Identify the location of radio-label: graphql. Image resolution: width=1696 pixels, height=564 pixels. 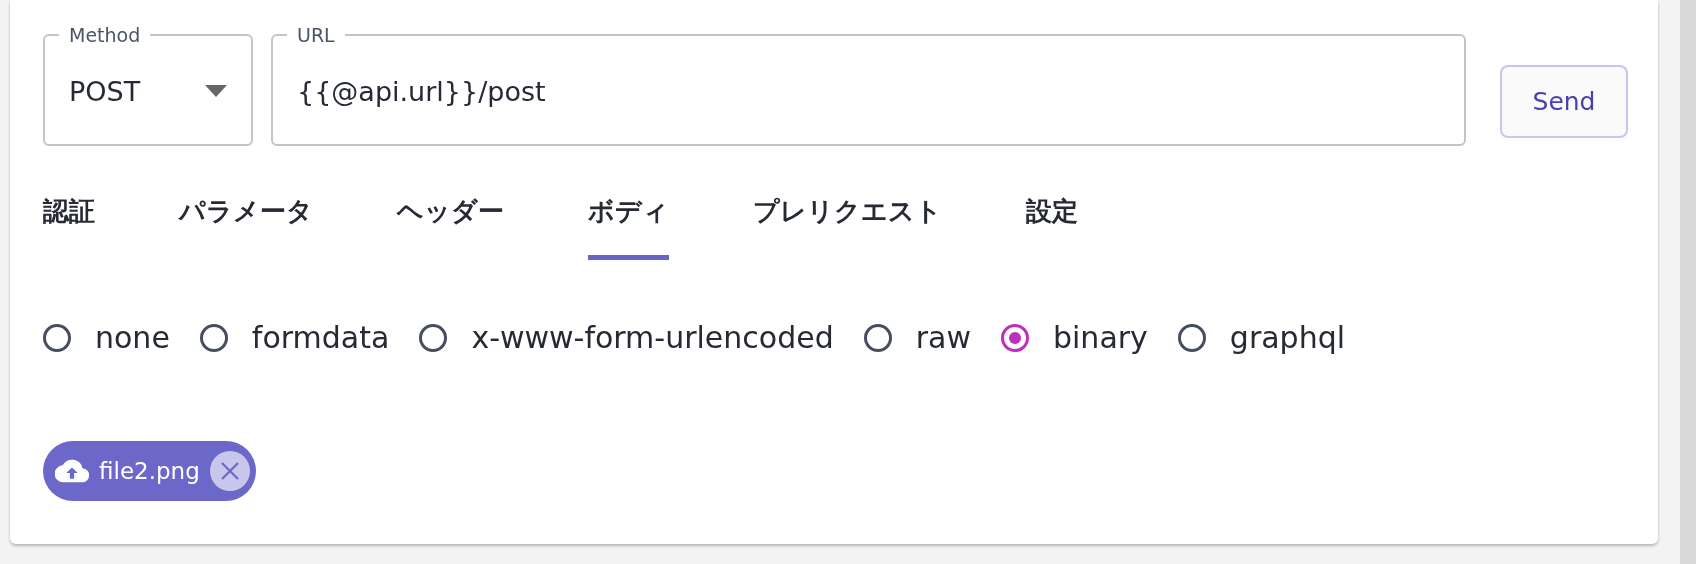
(1287, 337).